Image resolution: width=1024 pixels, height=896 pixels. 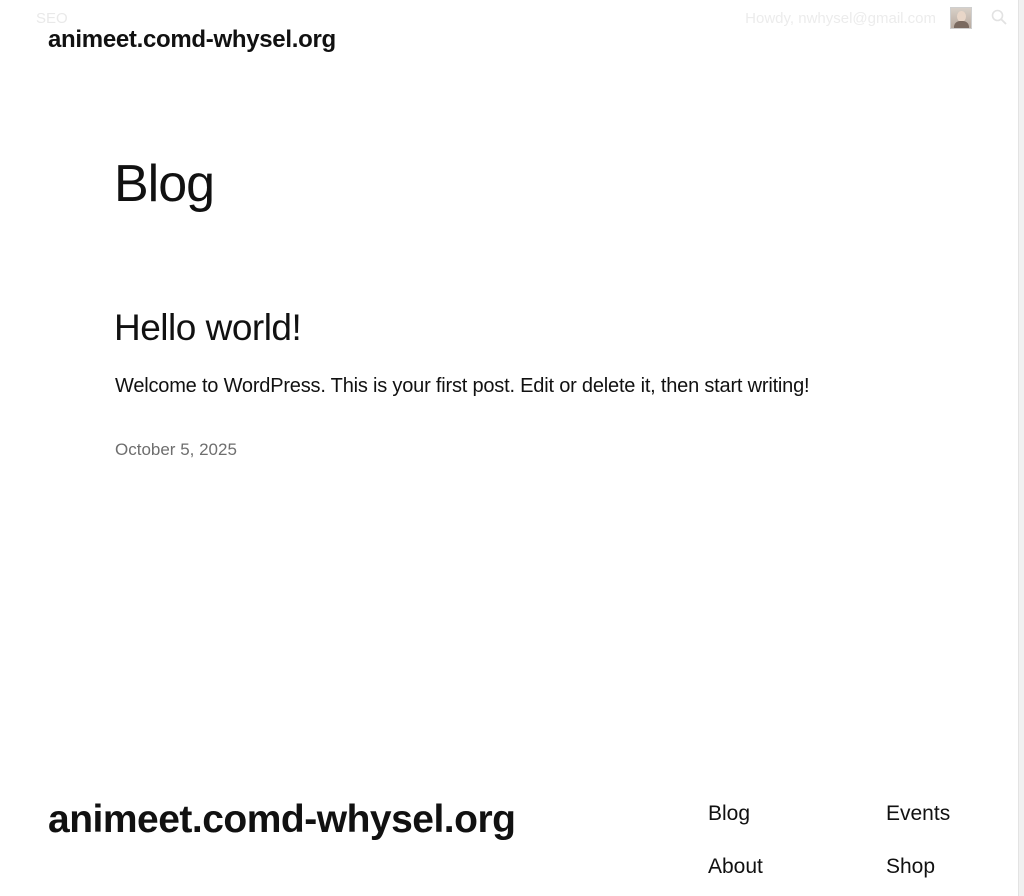 I want to click on scrollbar, so click(x=1021, y=448).